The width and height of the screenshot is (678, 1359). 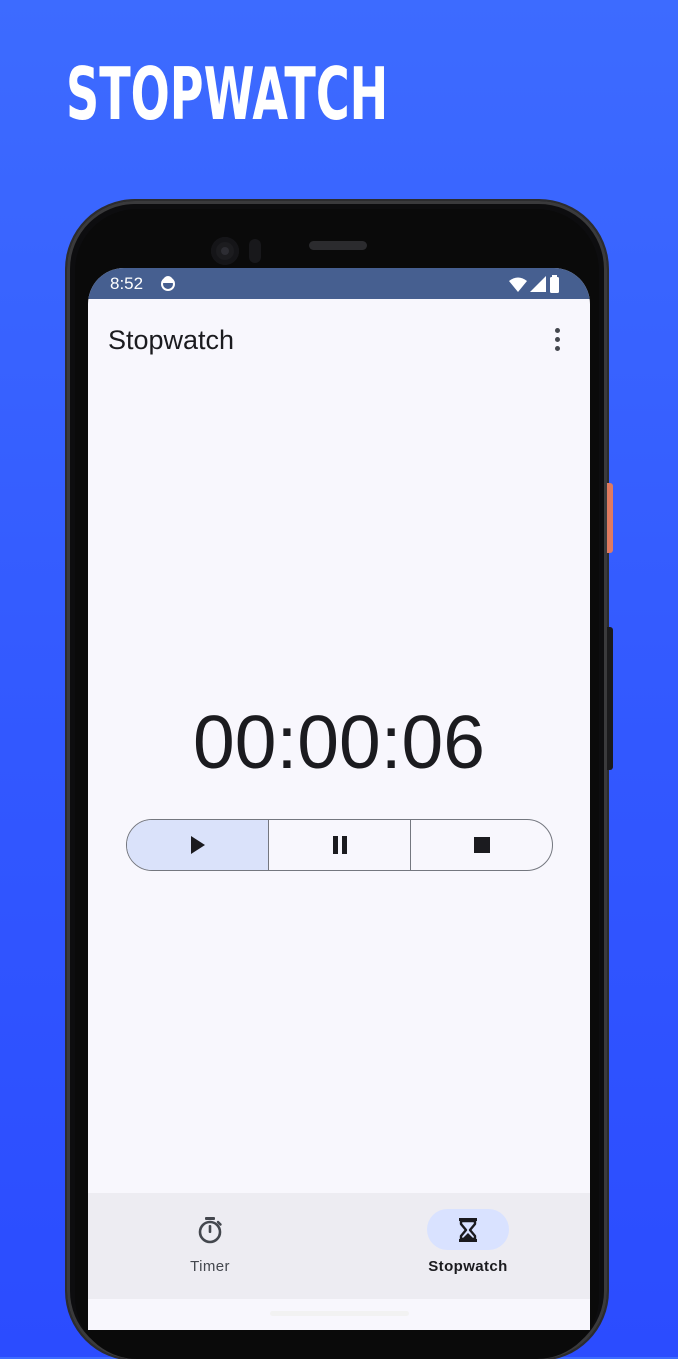 I want to click on play-icon, so click(x=197, y=845).